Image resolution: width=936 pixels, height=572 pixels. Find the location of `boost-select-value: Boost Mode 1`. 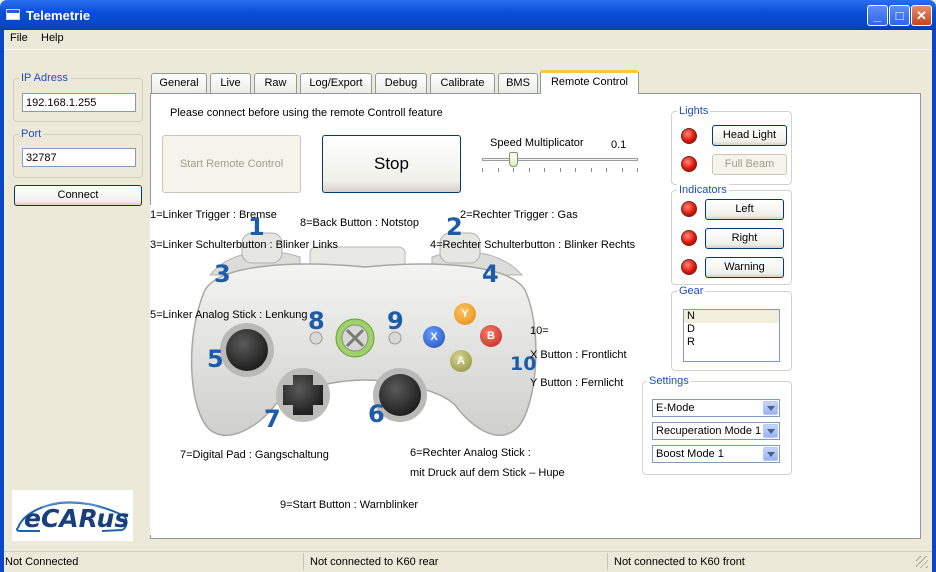

boost-select-value: Boost Mode 1 is located at coordinates (690, 454).